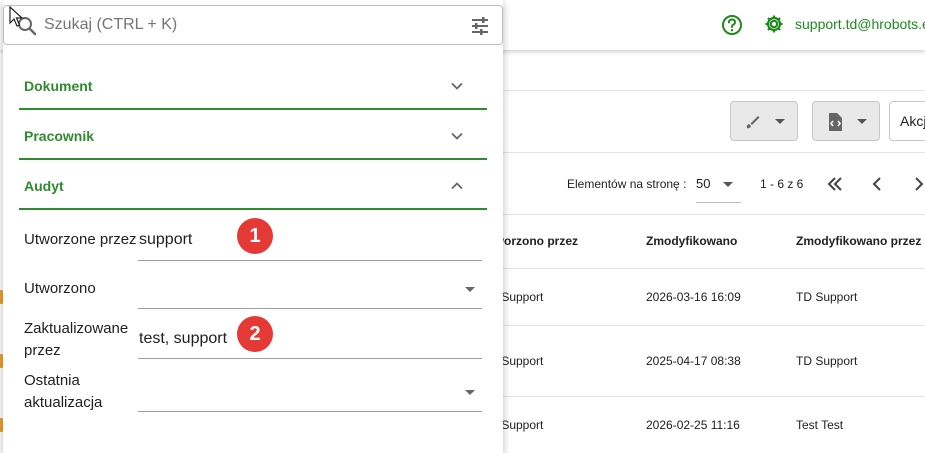  Describe the element at coordinates (860, 24) in the screenshot. I see `user-email-link: support.td@hrobots.eu` at that location.